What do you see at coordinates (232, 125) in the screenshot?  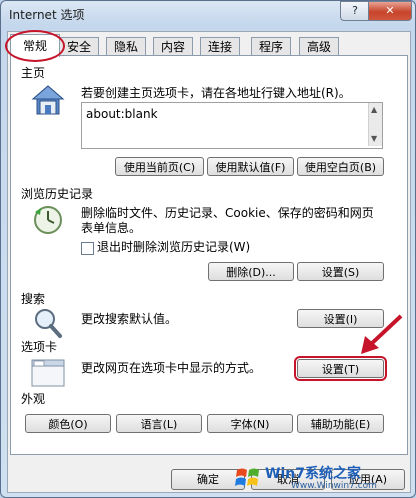 I see `homepage-address-field: about:blank ▲ ▼` at bounding box center [232, 125].